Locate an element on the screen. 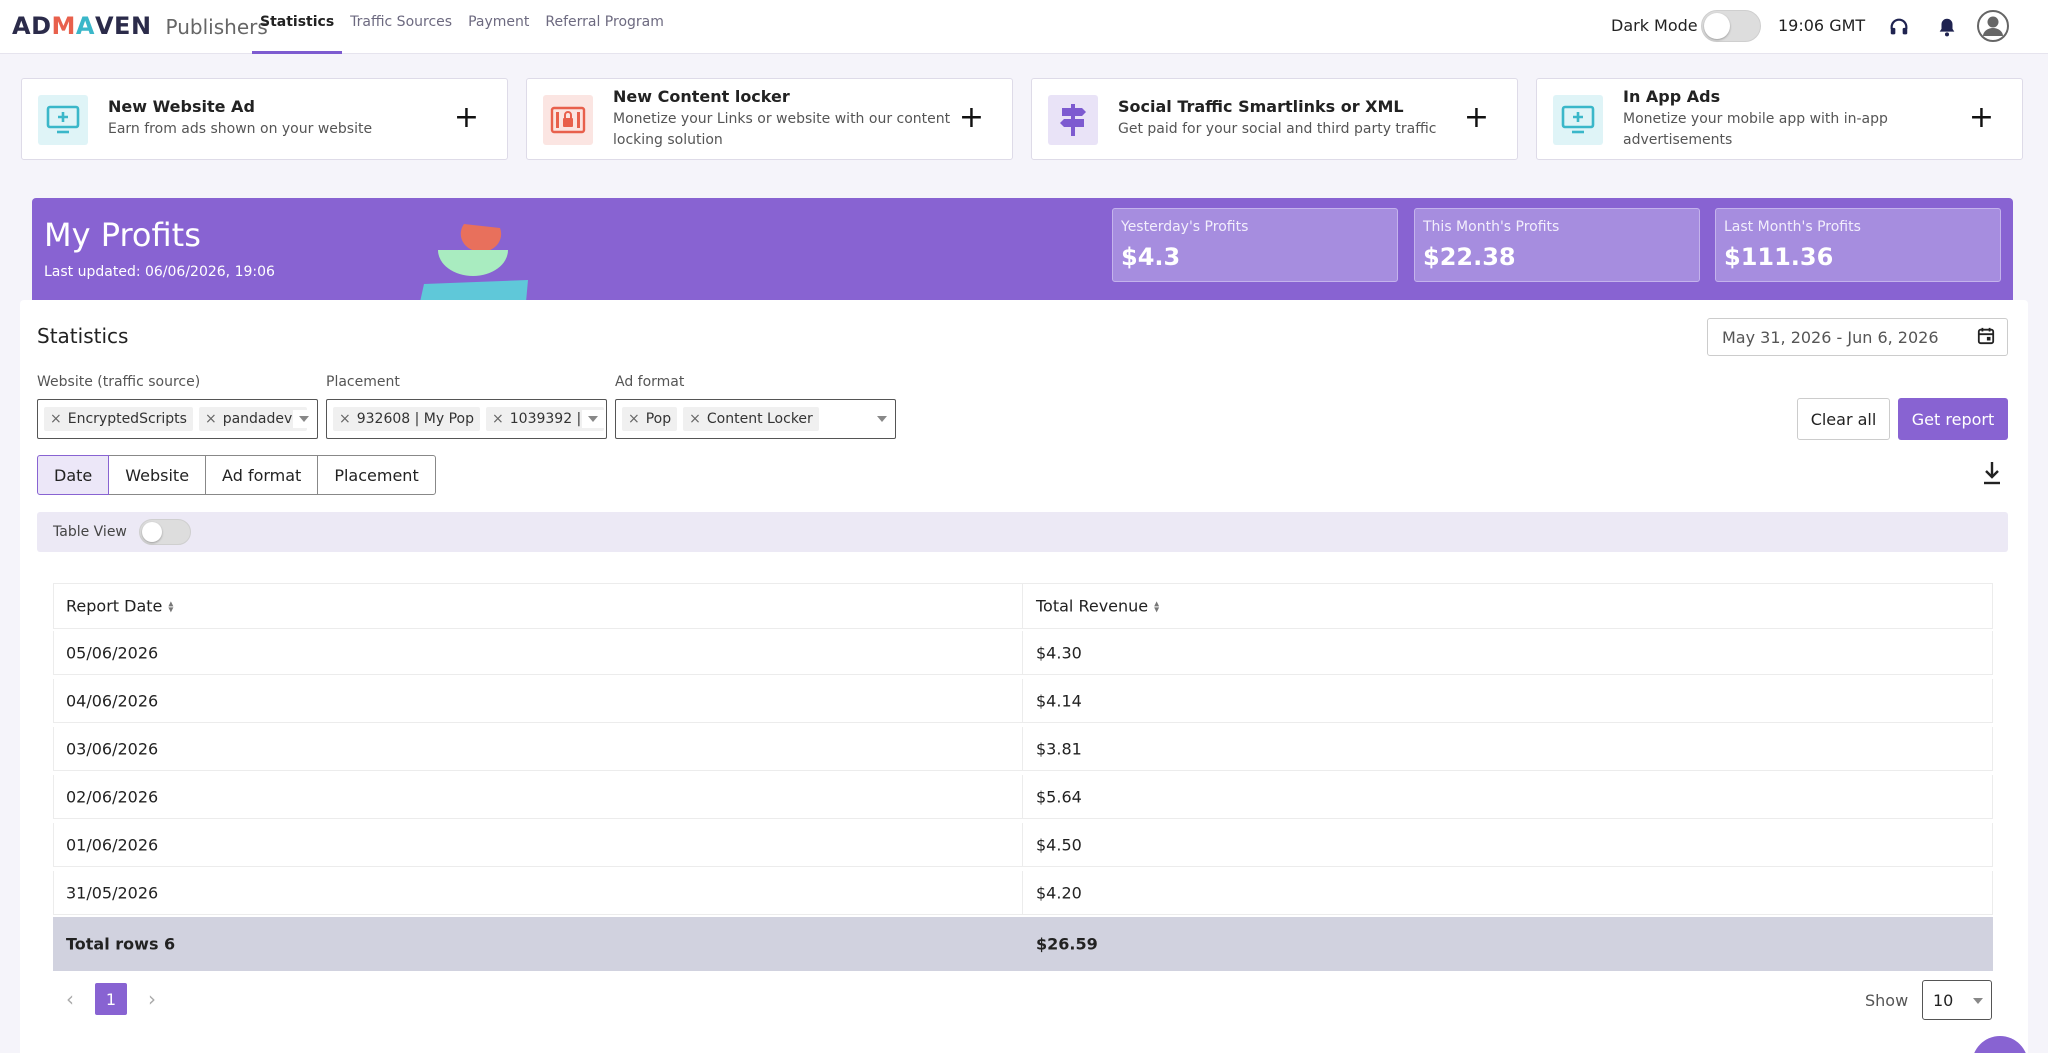 The image size is (2048, 1053). chevron-down-icon is located at coordinates (593, 419).